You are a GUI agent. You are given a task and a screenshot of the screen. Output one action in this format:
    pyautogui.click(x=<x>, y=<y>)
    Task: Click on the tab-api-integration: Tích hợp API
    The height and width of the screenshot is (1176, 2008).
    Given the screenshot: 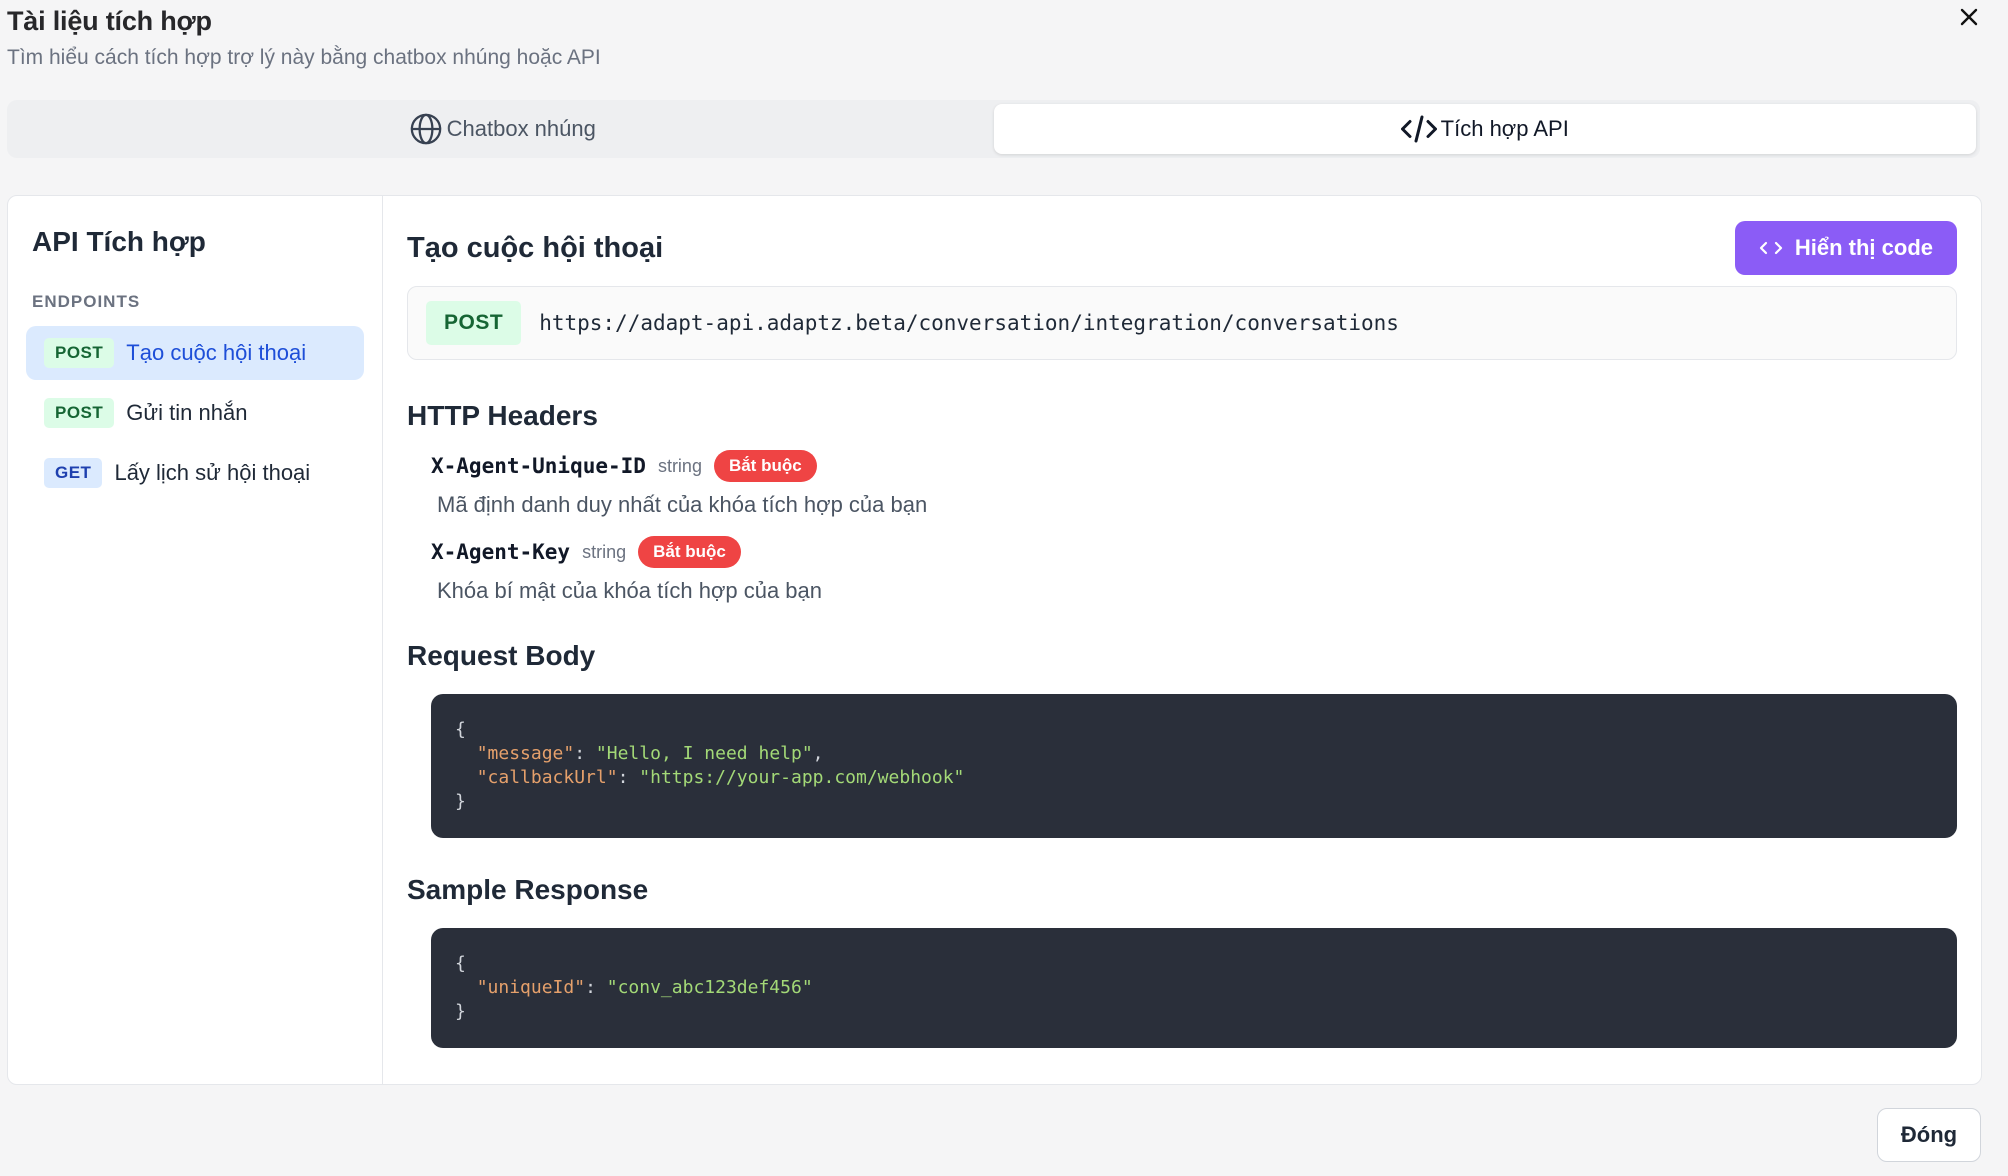 What is the action you would take?
    pyautogui.click(x=1484, y=129)
    